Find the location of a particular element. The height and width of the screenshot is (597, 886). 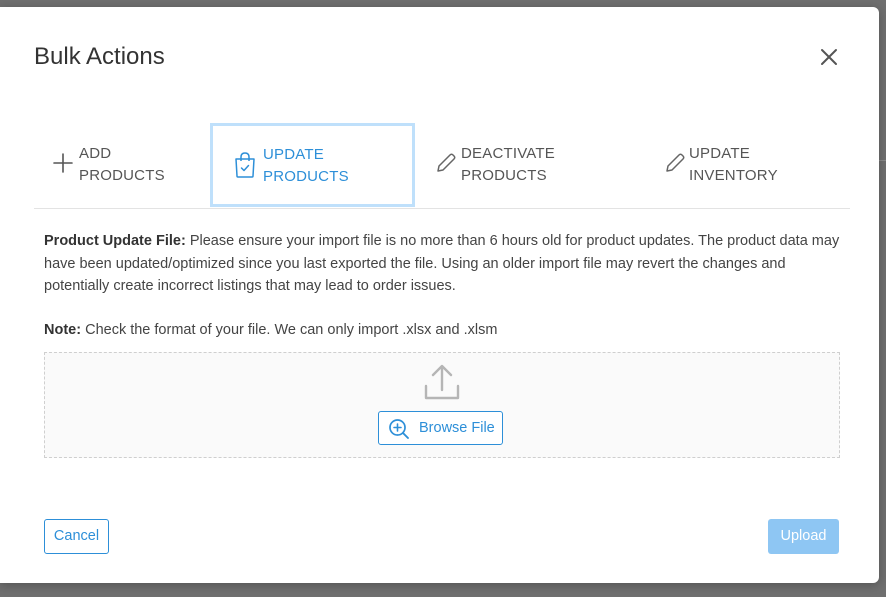

modal-title: Bulk Actions is located at coordinates (99, 56).